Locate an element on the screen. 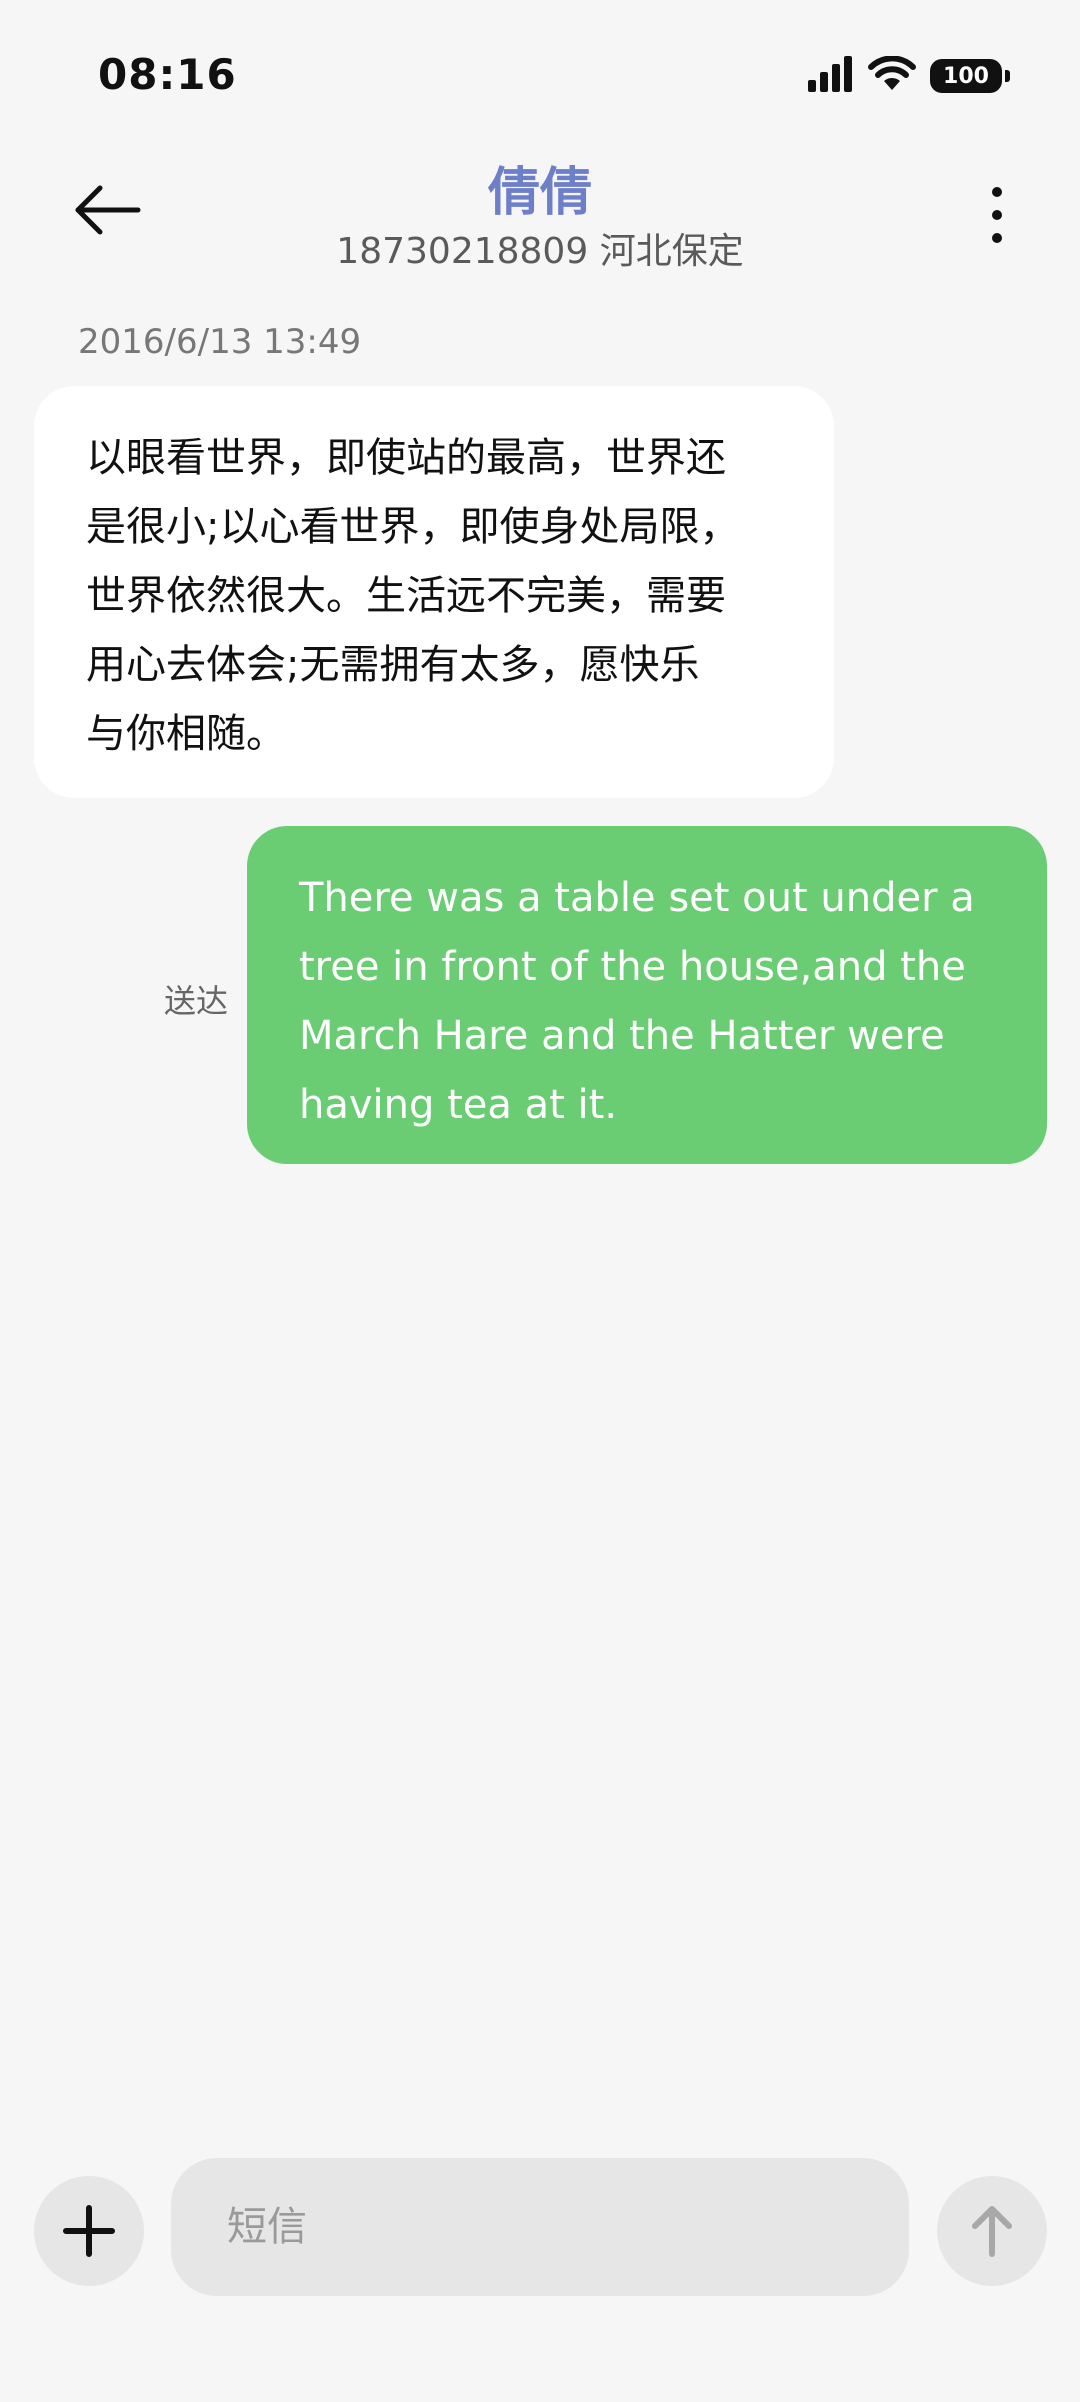 Image resolution: width=1080 pixels, height=2402 pixels. status-time: 08:16 is located at coordinates (167, 74).